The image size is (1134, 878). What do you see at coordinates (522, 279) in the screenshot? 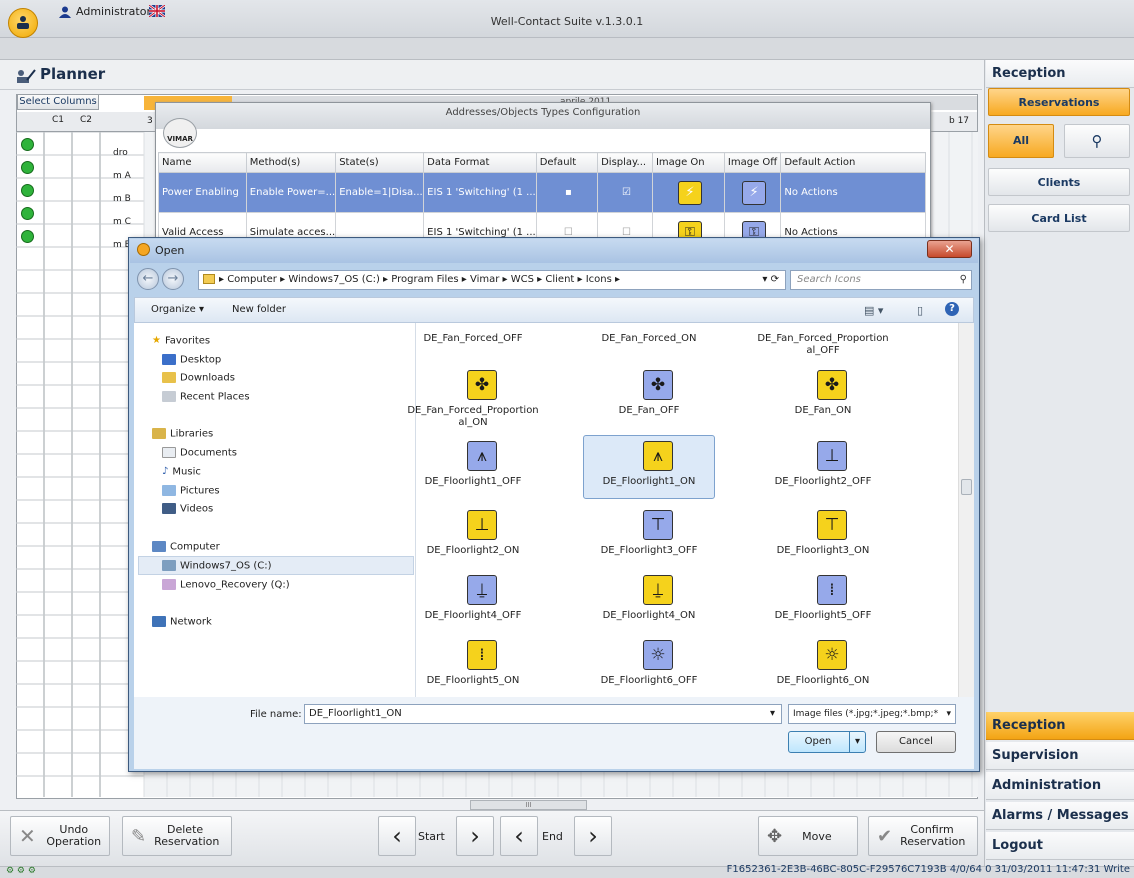
I see `breadcrumb-item: WCS` at bounding box center [522, 279].